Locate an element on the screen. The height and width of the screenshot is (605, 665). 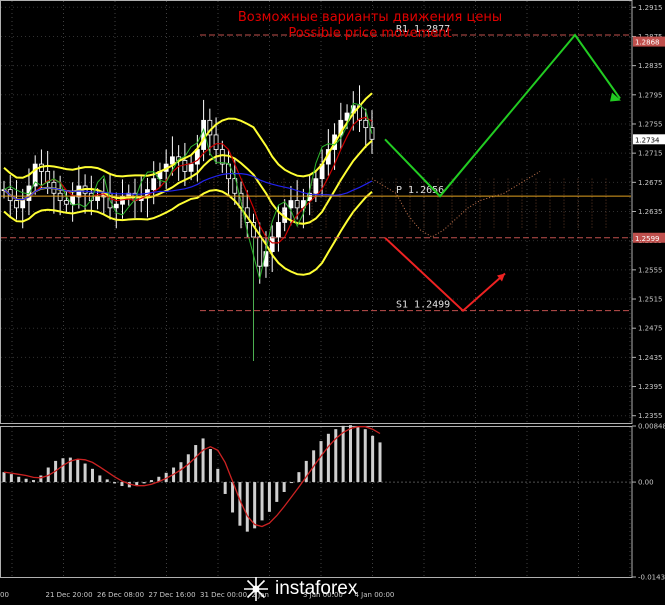
osc-axis-tick-label: -0.01436 is located at coordinates (651, 578).